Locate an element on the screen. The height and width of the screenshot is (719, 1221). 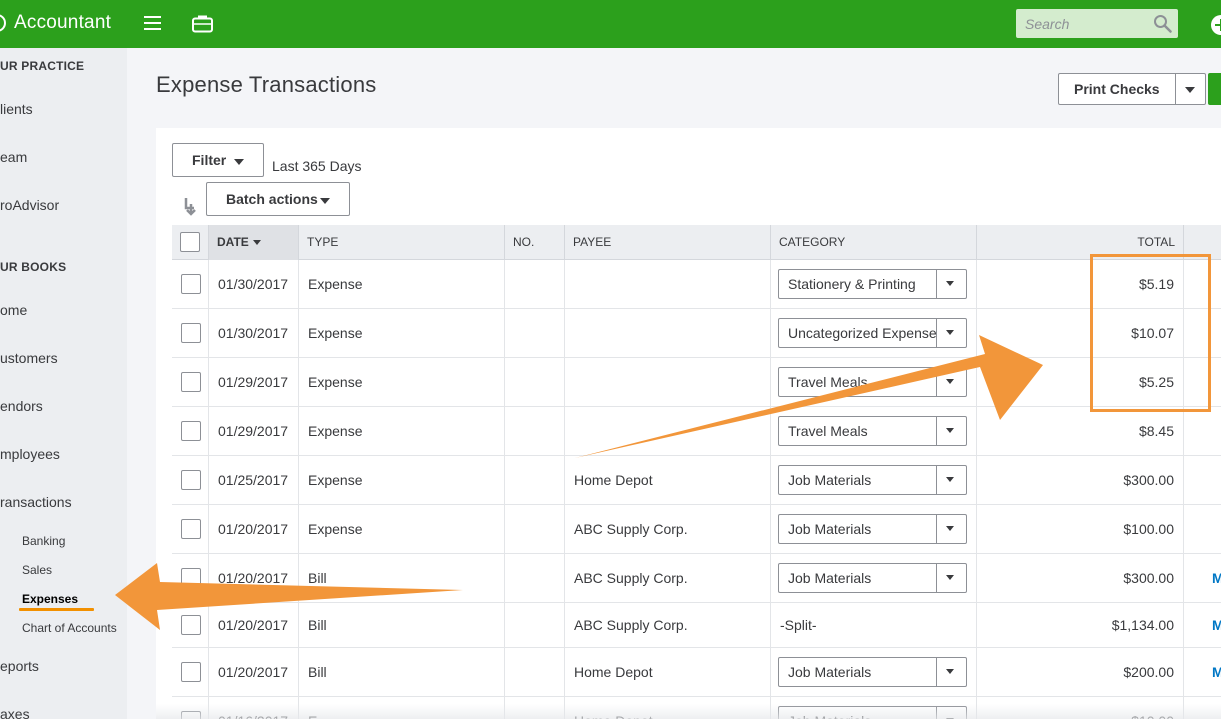
batch-actions-button: Batch actions is located at coordinates (278, 199).